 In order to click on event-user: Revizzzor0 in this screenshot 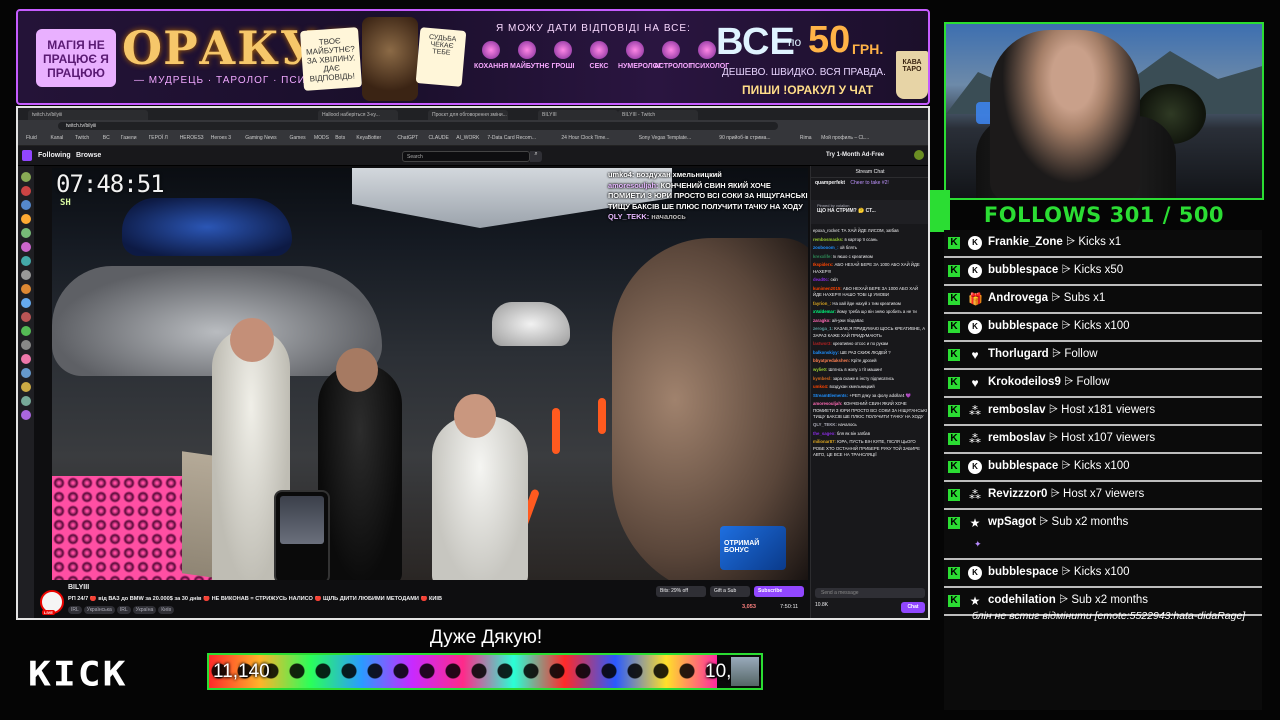, I will do `click(1017, 494)`.